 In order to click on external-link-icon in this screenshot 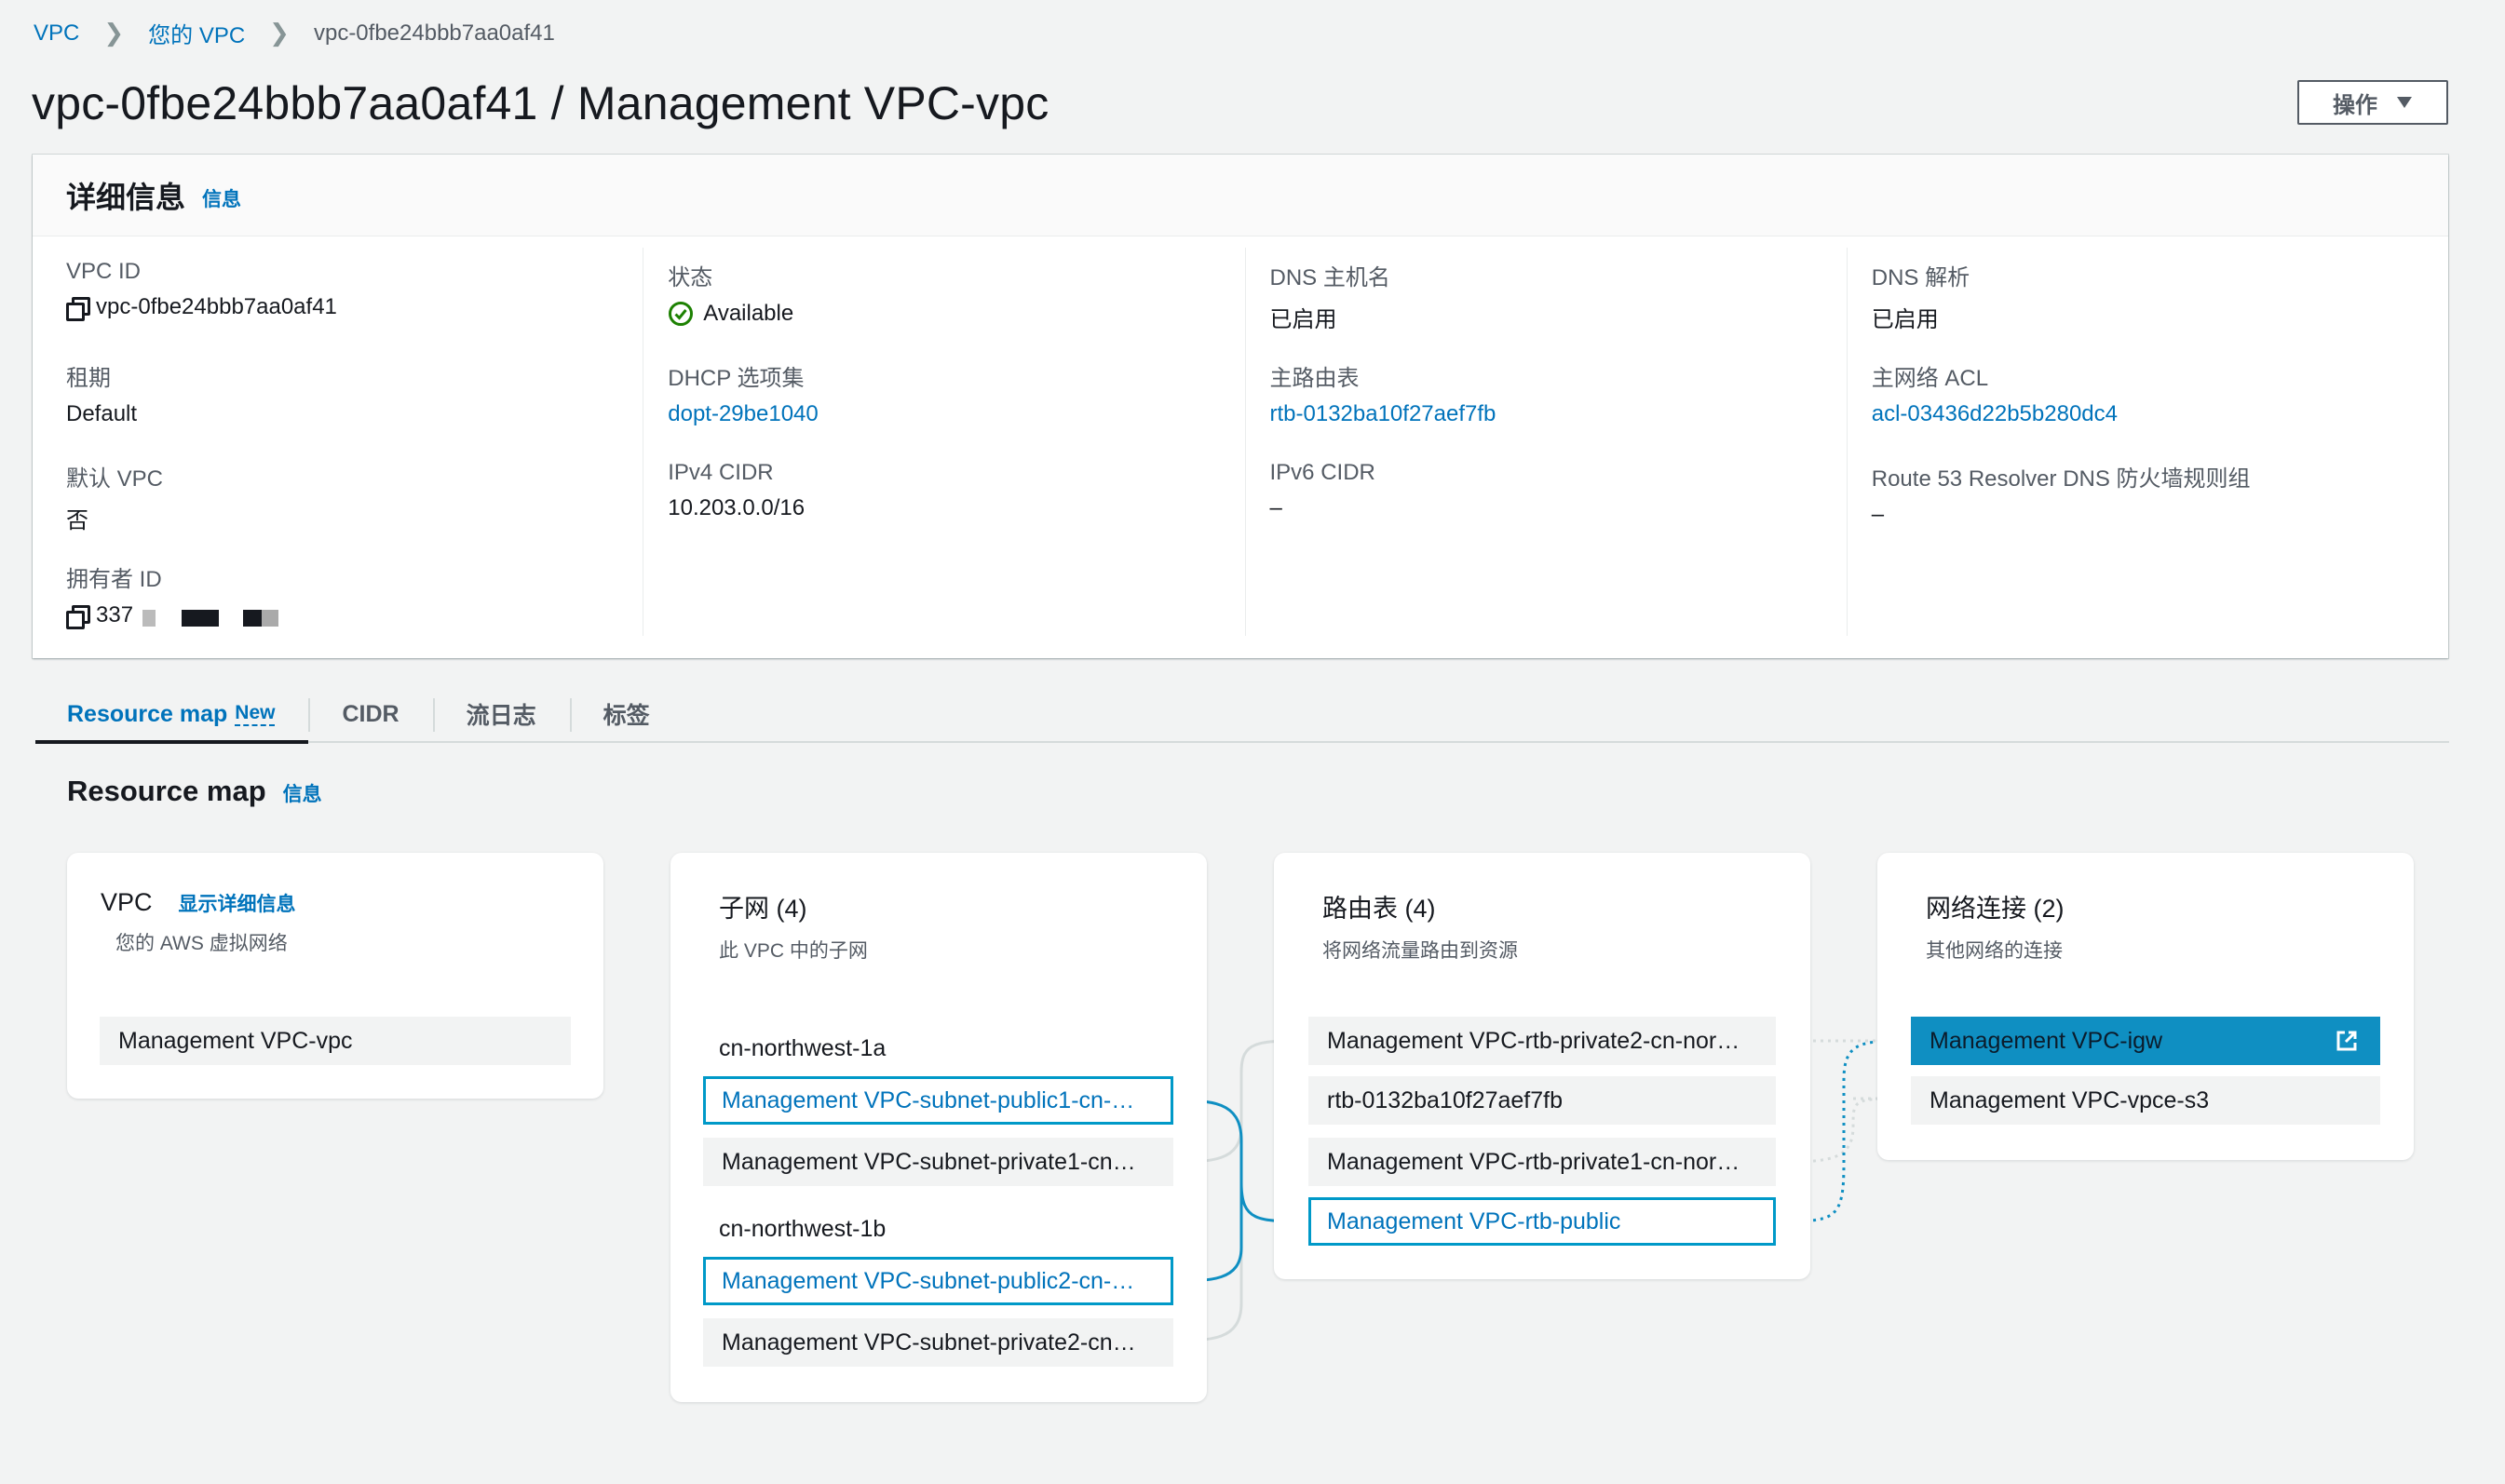, I will do `click(2347, 1041)`.